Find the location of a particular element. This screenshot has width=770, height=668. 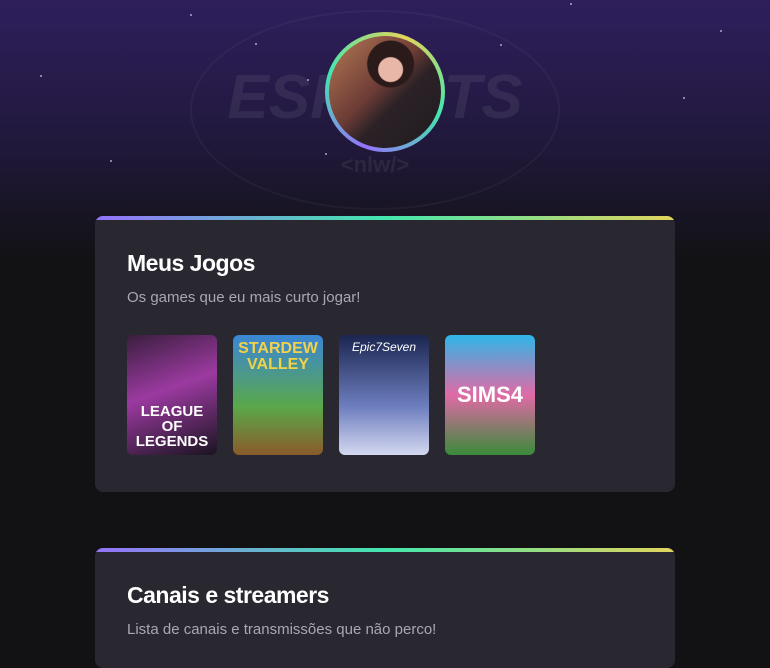

section-subtitle: Os games que eu mais curto jogar! is located at coordinates (244, 297).